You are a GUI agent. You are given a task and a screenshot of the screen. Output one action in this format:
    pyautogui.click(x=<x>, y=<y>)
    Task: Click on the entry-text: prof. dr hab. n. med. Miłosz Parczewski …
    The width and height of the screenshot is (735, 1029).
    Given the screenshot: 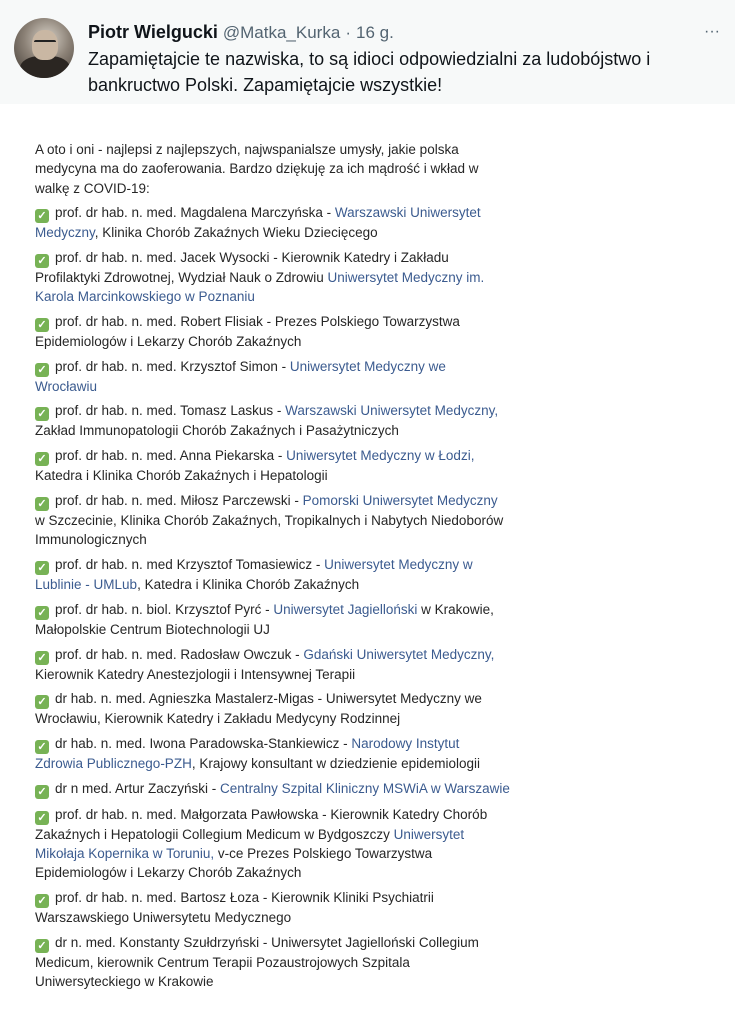 What is the action you would take?
    pyautogui.click(x=179, y=500)
    